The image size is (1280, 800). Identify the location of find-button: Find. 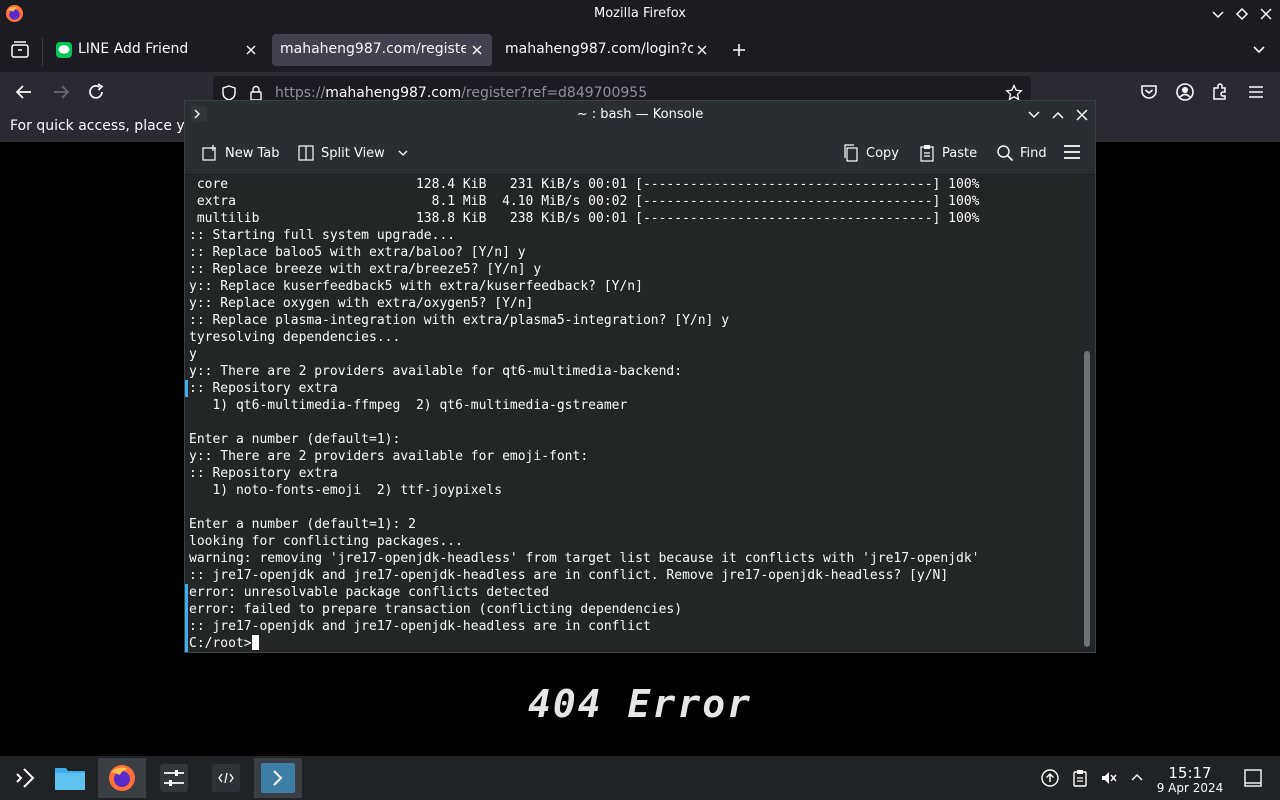
(1021, 153).